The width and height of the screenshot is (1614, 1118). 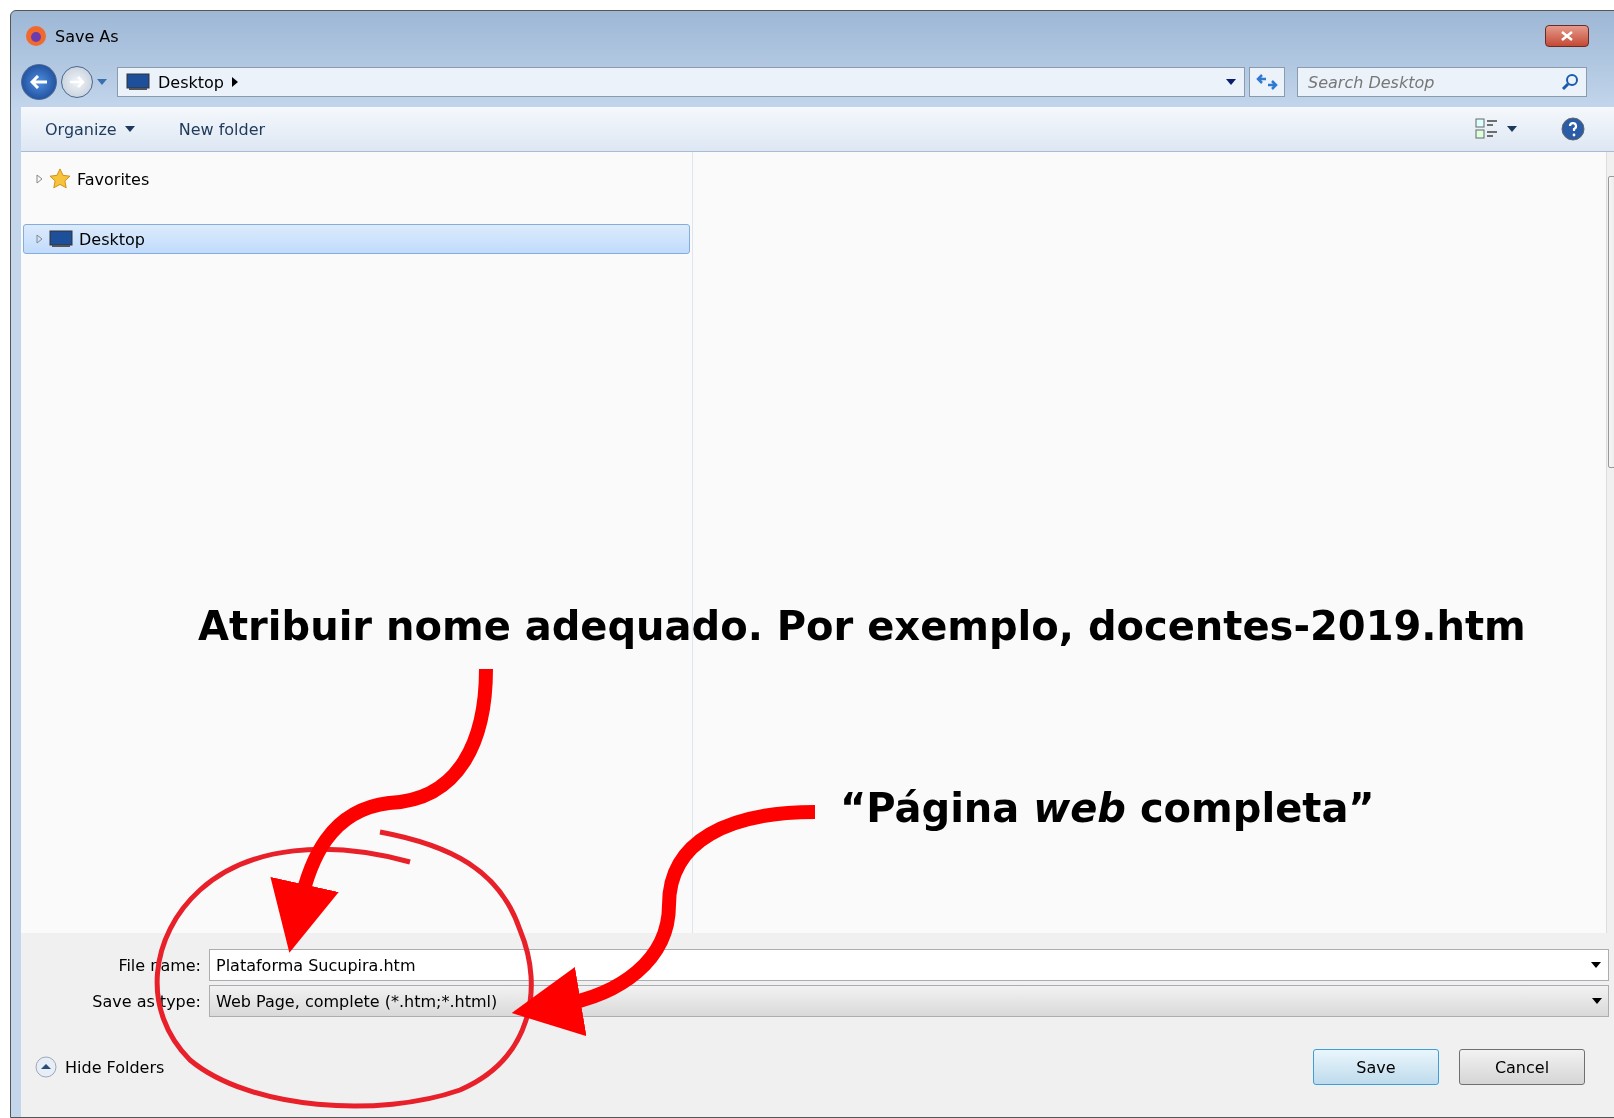 I want to click on annotation-text: “Página web completa”, so click(x=1107, y=808).